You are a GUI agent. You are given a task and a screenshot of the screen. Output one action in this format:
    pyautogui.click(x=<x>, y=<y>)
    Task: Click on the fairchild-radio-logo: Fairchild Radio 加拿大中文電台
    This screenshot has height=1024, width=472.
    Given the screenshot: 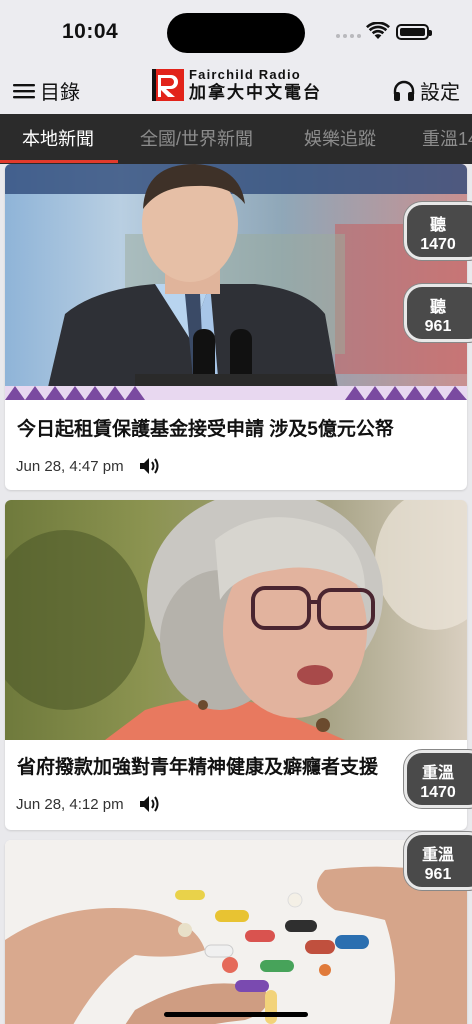 What is the action you would take?
    pyautogui.click(x=237, y=84)
    